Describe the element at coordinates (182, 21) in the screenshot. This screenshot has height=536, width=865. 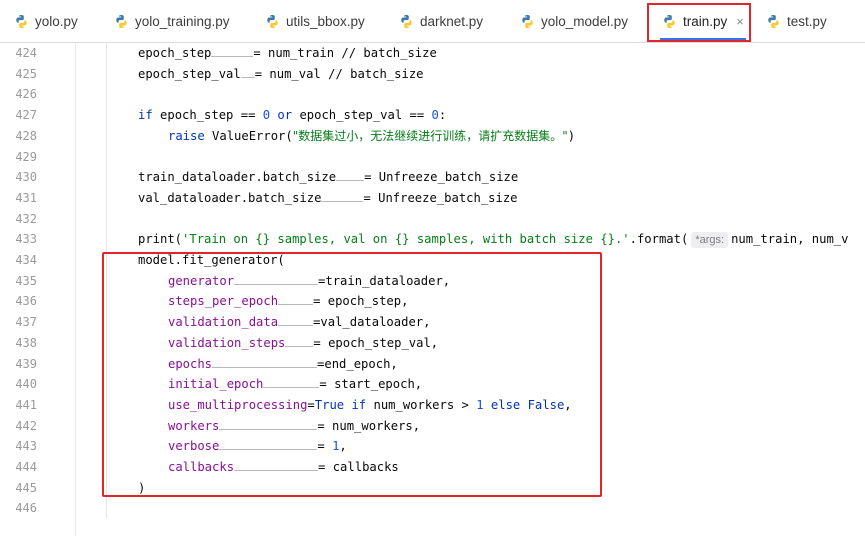
I see `tab-label: yolo_training.py` at that location.